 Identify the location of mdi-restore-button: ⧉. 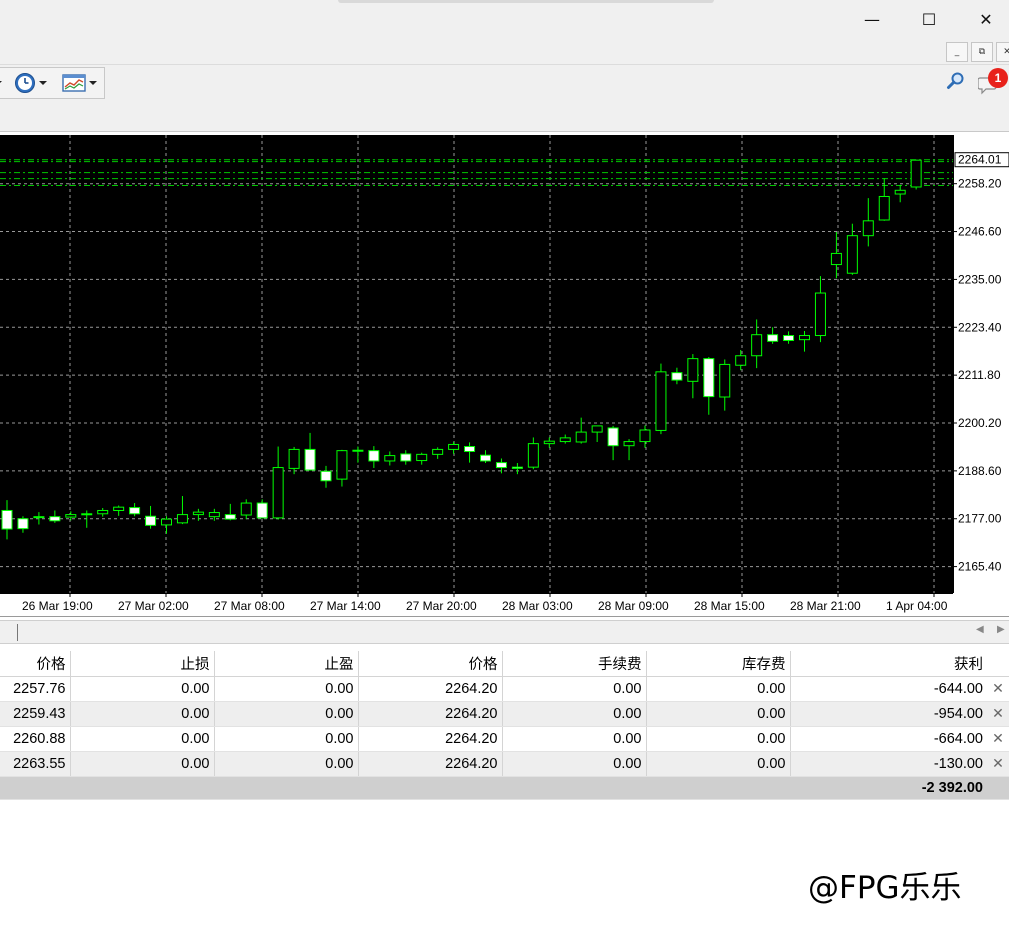
(982, 52).